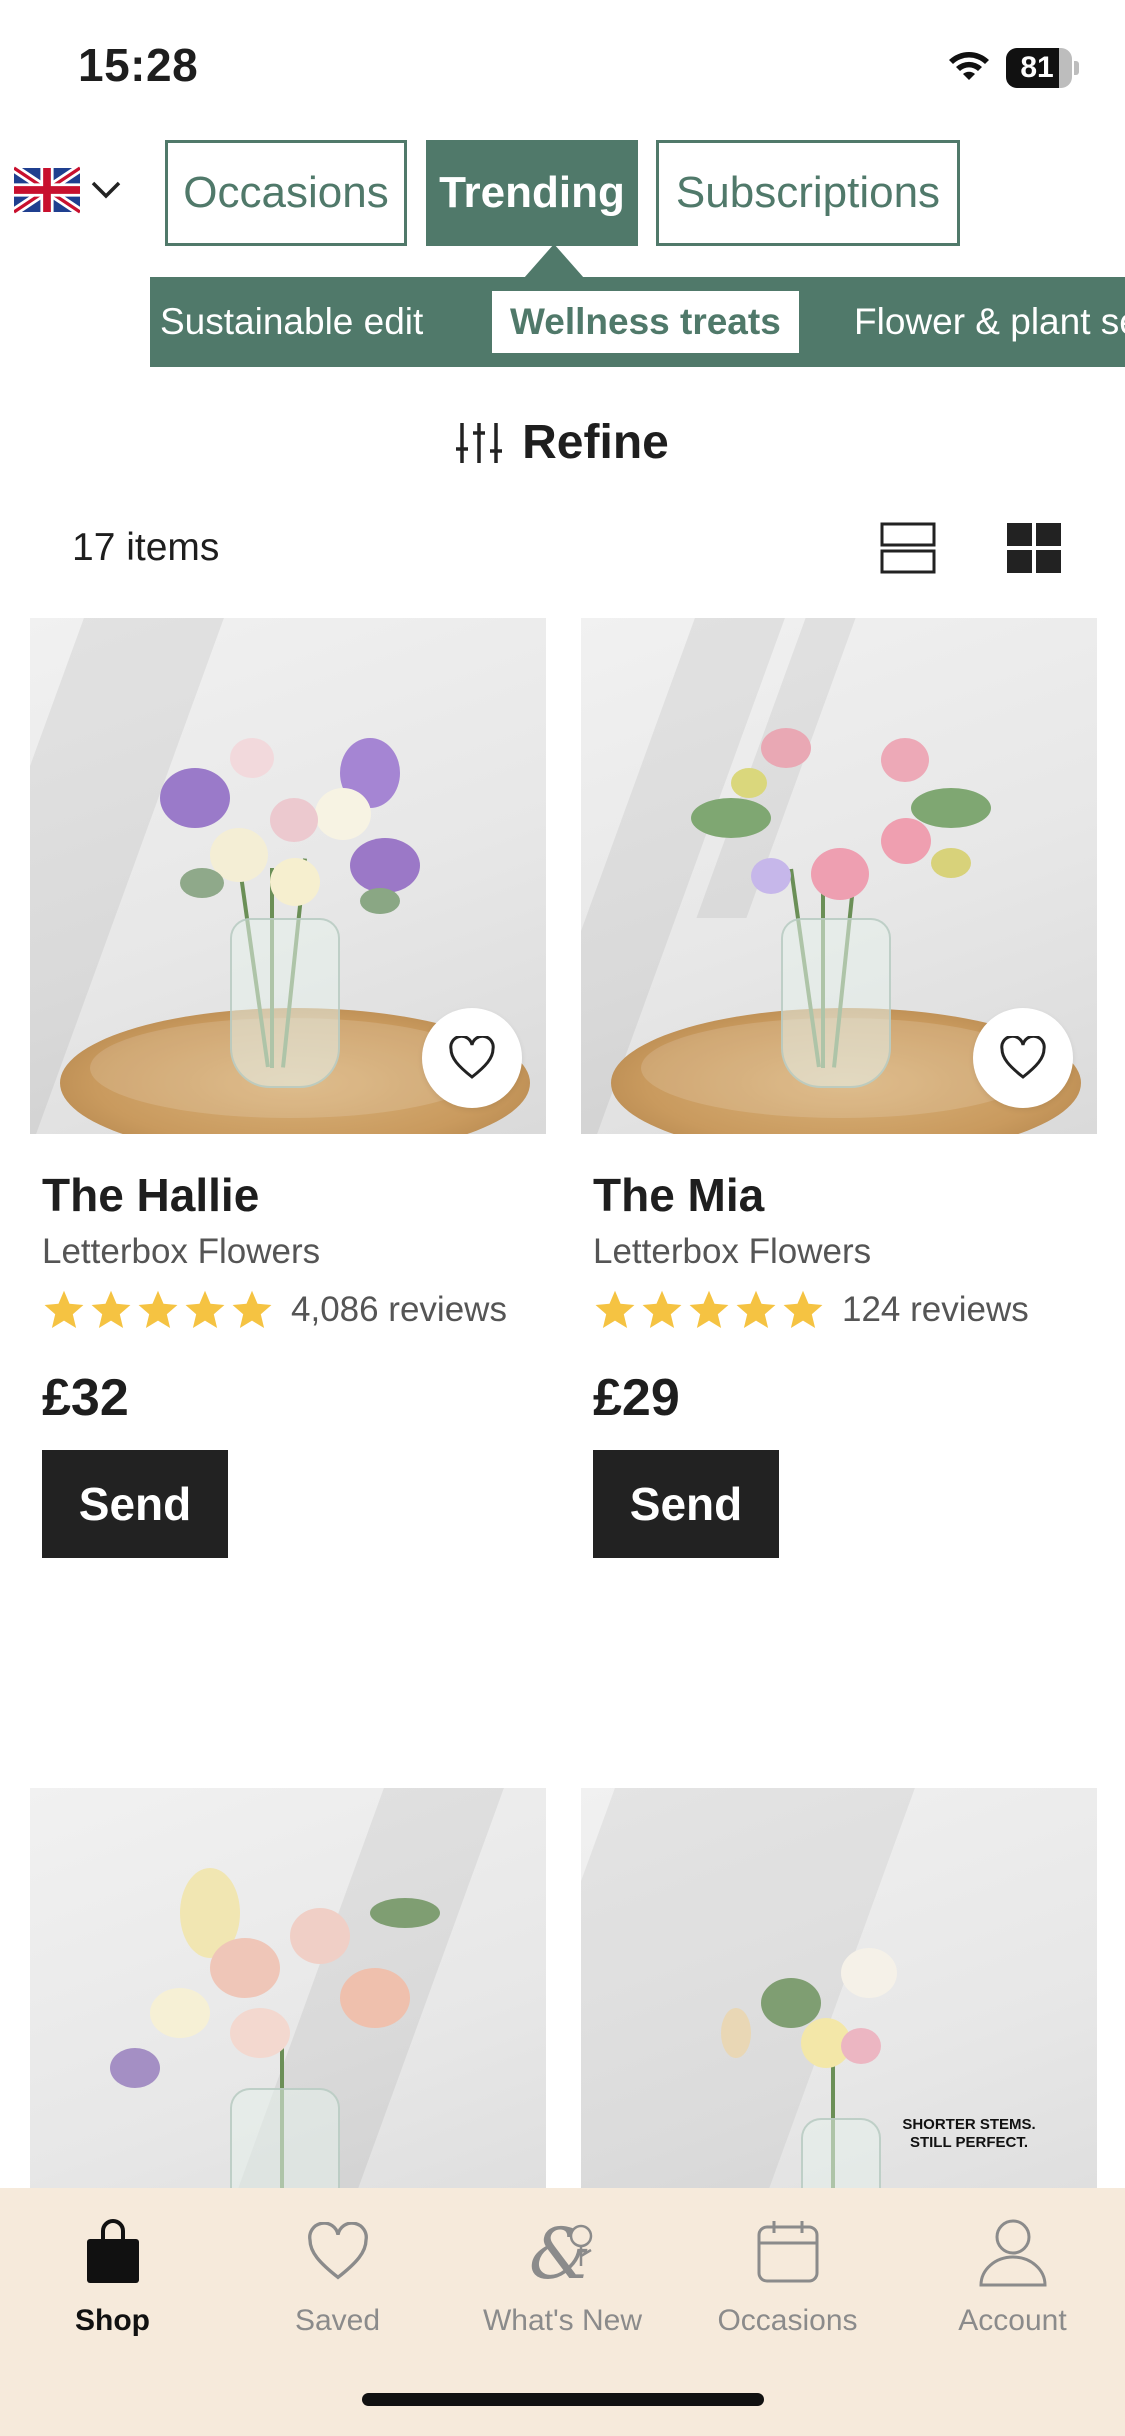  I want to click on tabbar-item-whats-new: & What's New, so click(562, 2275).